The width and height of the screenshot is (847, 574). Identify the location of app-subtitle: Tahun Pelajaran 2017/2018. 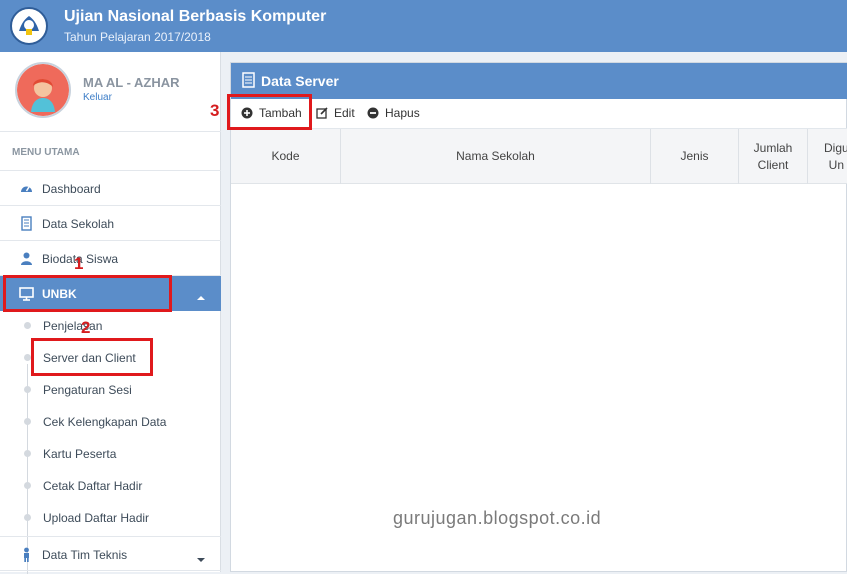
(137, 37).